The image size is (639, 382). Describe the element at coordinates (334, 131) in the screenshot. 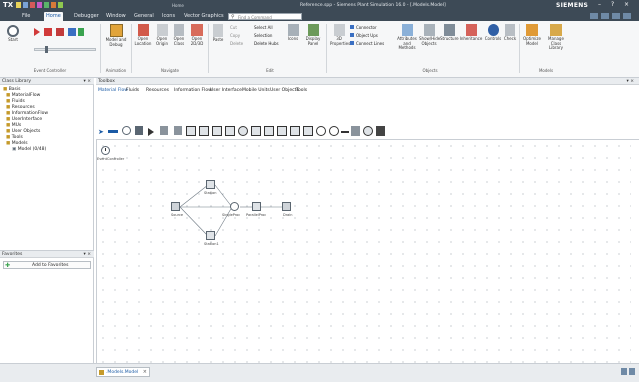

I see `transfer-tool-icon` at that location.